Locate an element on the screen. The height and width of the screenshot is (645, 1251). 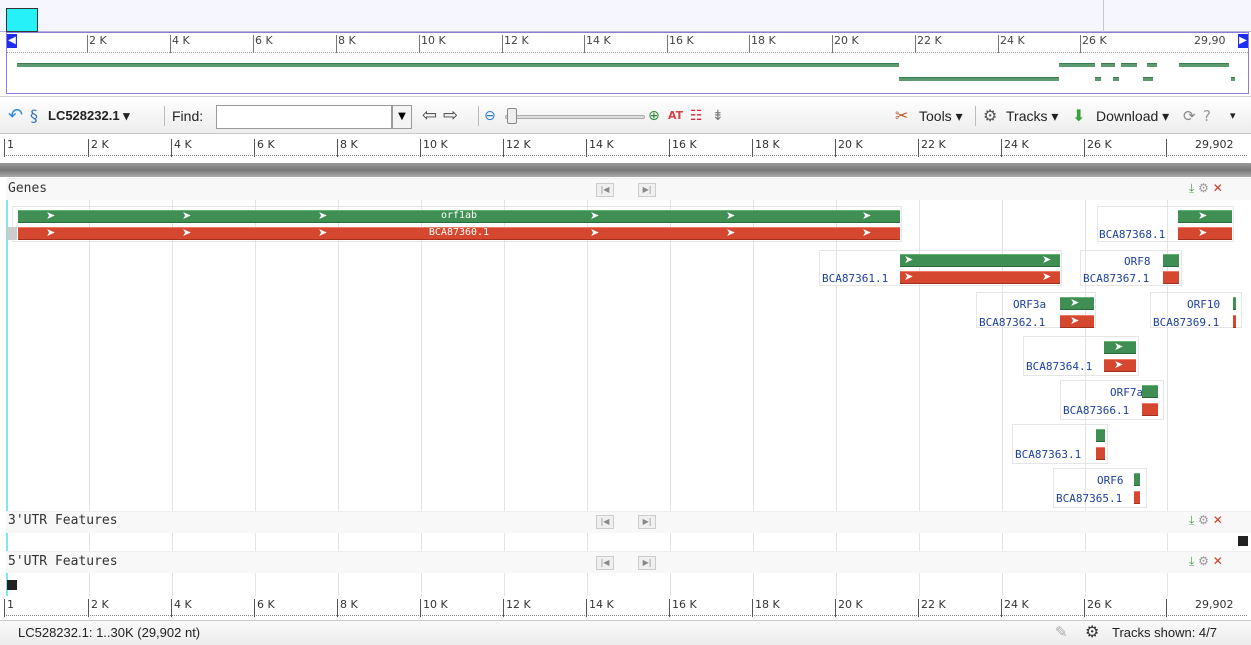
overview-tick: 20 K is located at coordinates (845, 44).